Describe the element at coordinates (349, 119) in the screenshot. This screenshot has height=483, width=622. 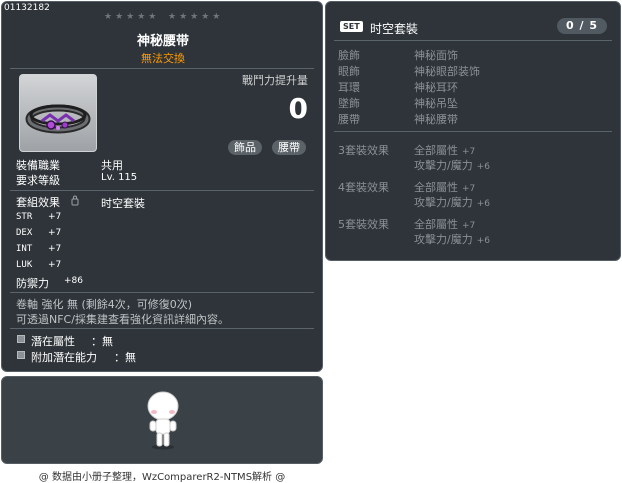
I see `set-piece-slot: 腰帶` at that location.